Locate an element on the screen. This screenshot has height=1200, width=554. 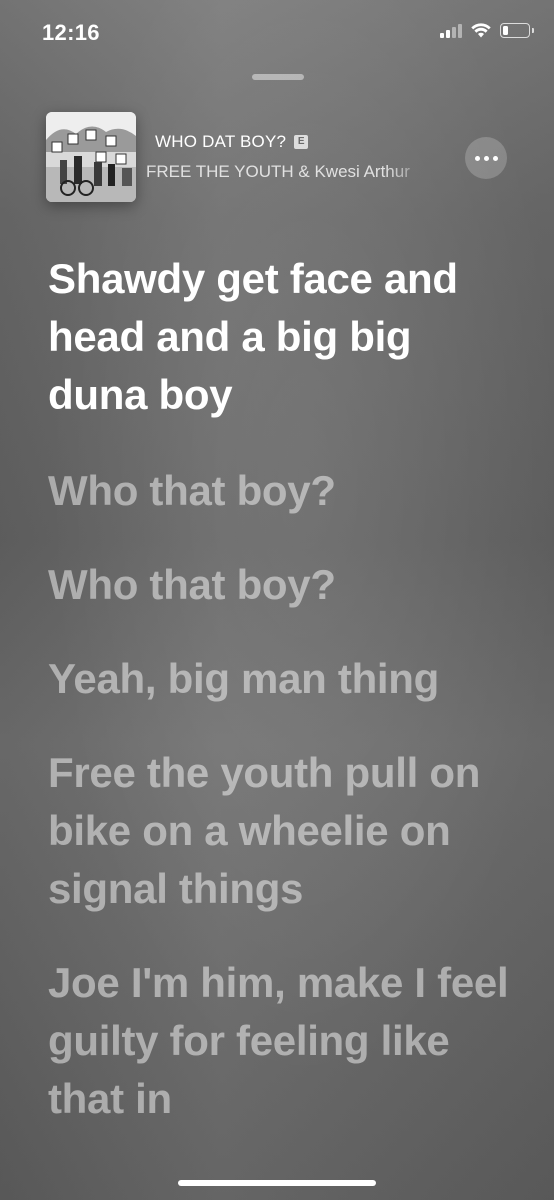
status-icons is located at coordinates (487, 30).